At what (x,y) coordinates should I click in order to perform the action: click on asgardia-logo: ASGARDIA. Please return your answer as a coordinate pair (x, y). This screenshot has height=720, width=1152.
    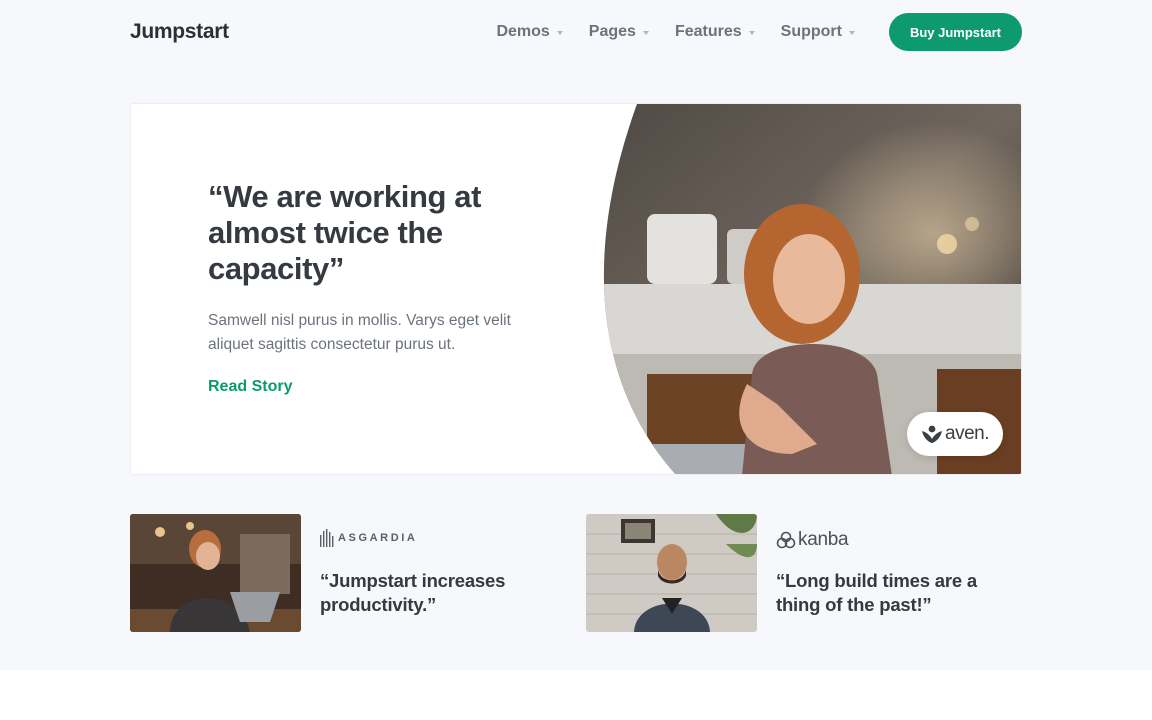
    Looking at the image, I should click on (368, 538).